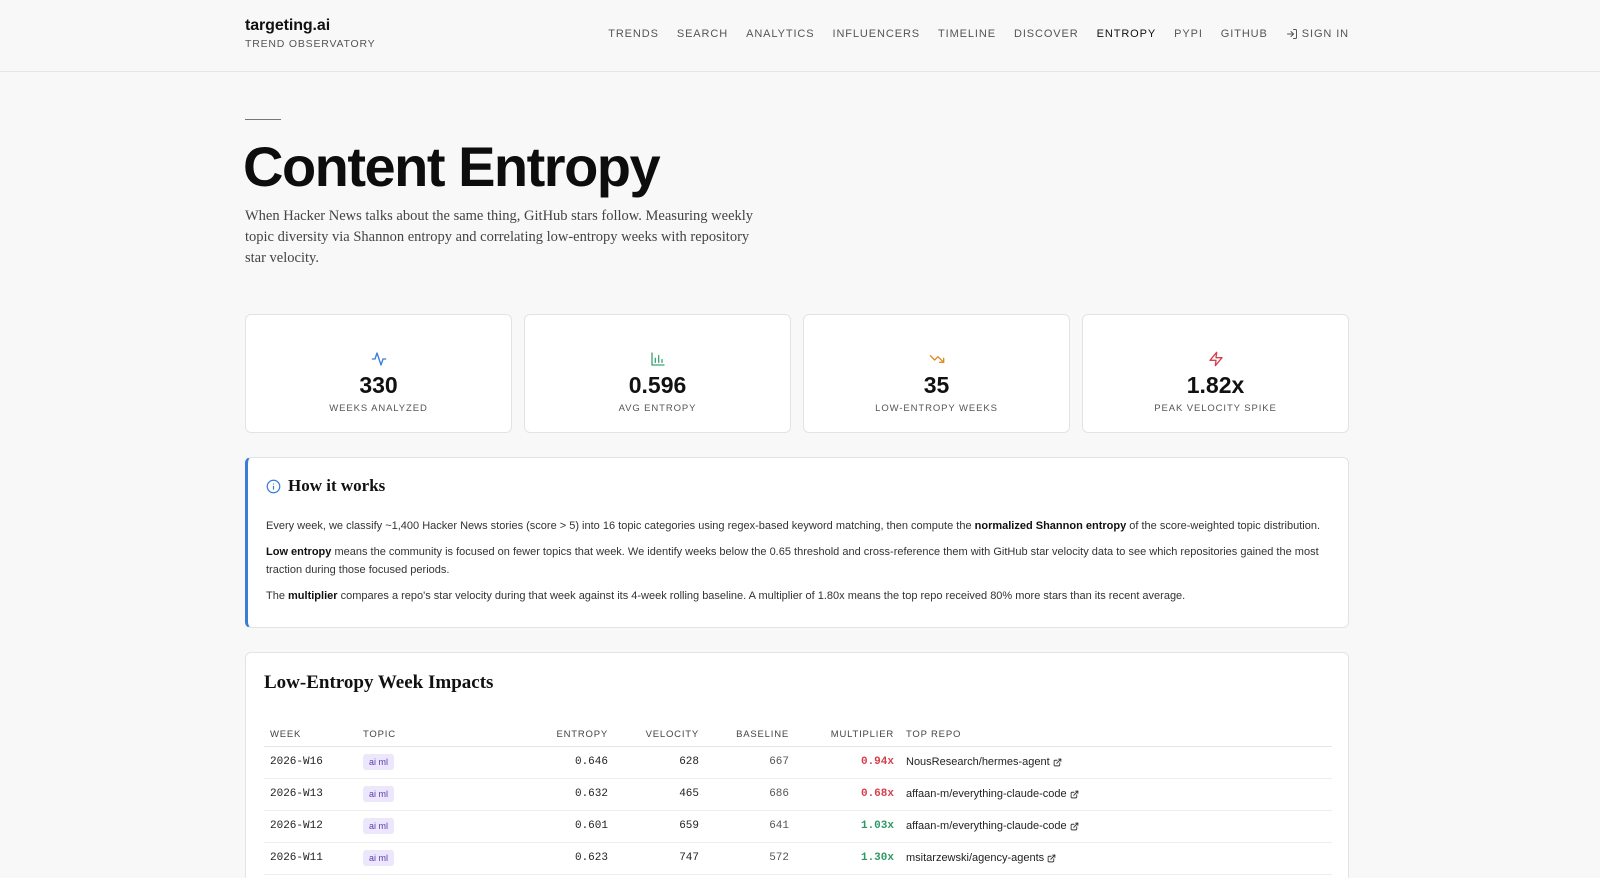 Image resolution: width=1600 pixels, height=878 pixels. What do you see at coordinates (288, 25) in the screenshot?
I see `brand-name: targeting.ai` at bounding box center [288, 25].